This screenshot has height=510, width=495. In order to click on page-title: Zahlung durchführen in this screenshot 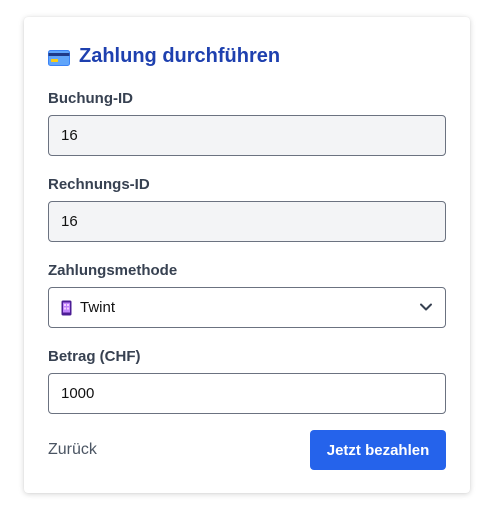, I will do `click(164, 56)`.